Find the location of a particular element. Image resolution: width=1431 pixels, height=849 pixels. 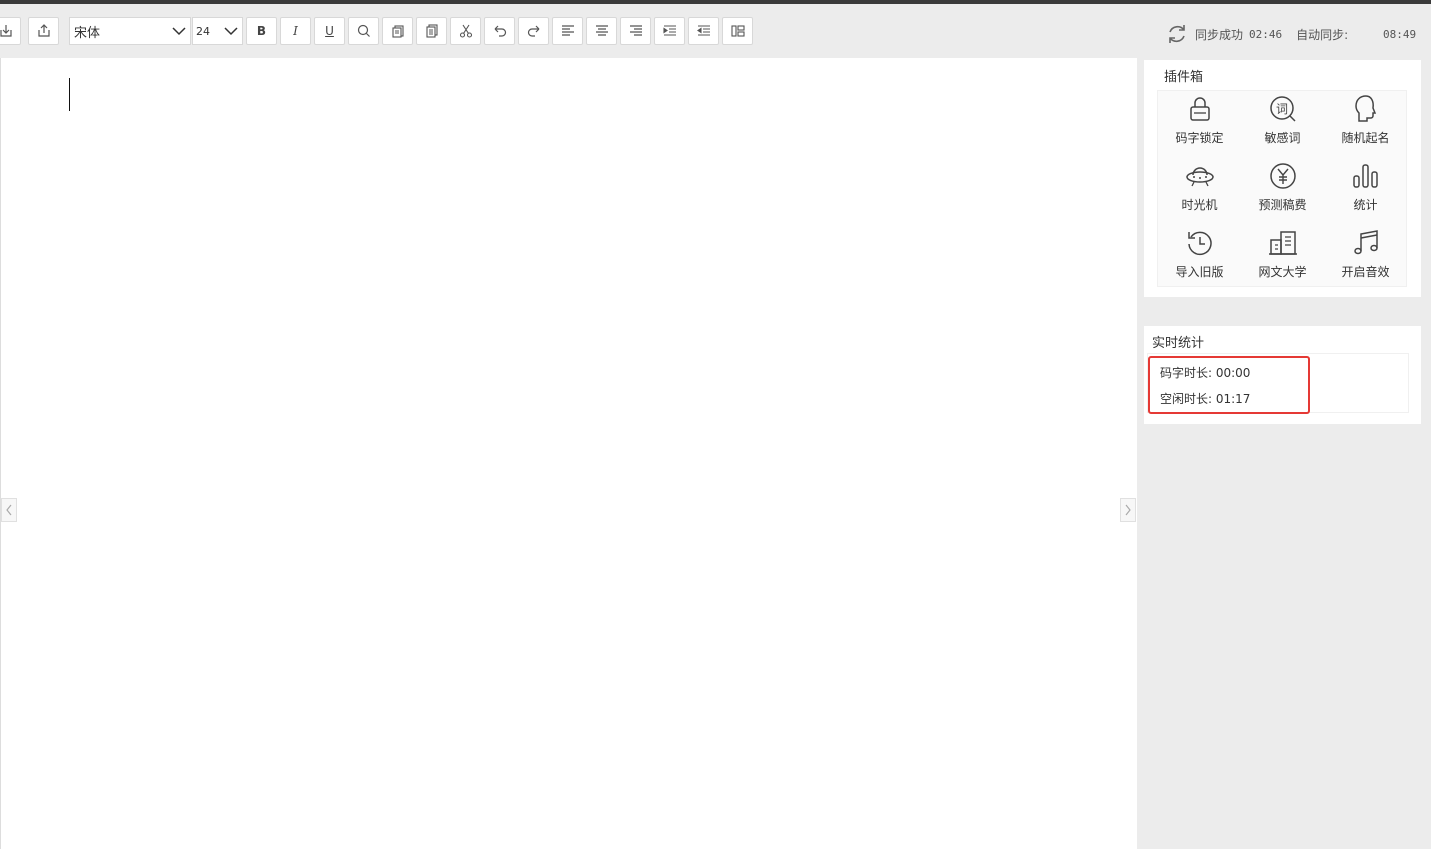

bold-button: B is located at coordinates (261, 31).